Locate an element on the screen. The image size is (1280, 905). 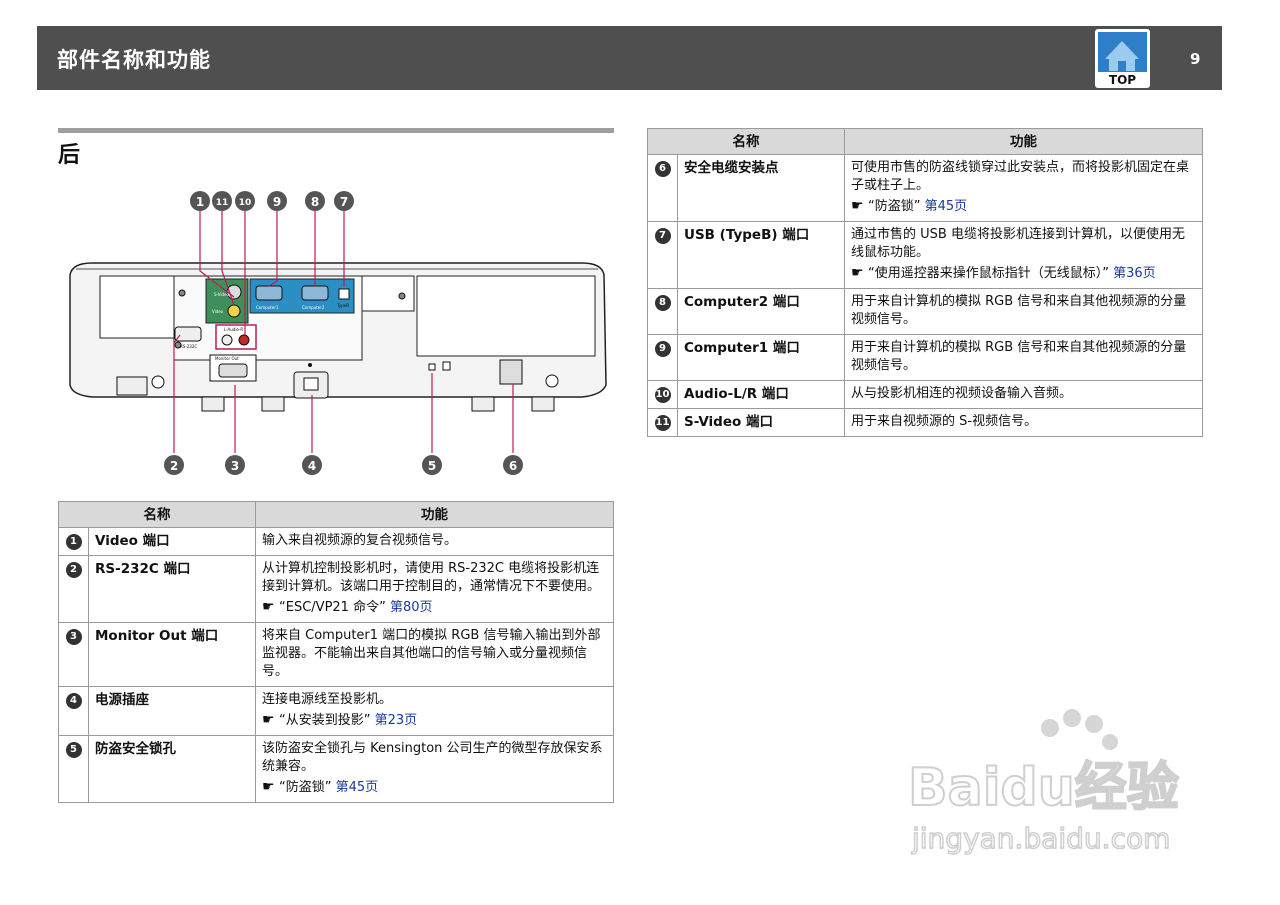
row-number-cell: 8 is located at coordinates (662, 311).